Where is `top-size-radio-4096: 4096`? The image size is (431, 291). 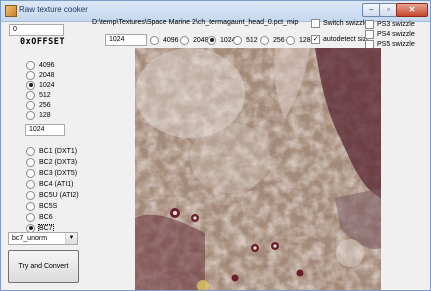 top-size-radio-4096: 4096 is located at coordinates (164, 40).